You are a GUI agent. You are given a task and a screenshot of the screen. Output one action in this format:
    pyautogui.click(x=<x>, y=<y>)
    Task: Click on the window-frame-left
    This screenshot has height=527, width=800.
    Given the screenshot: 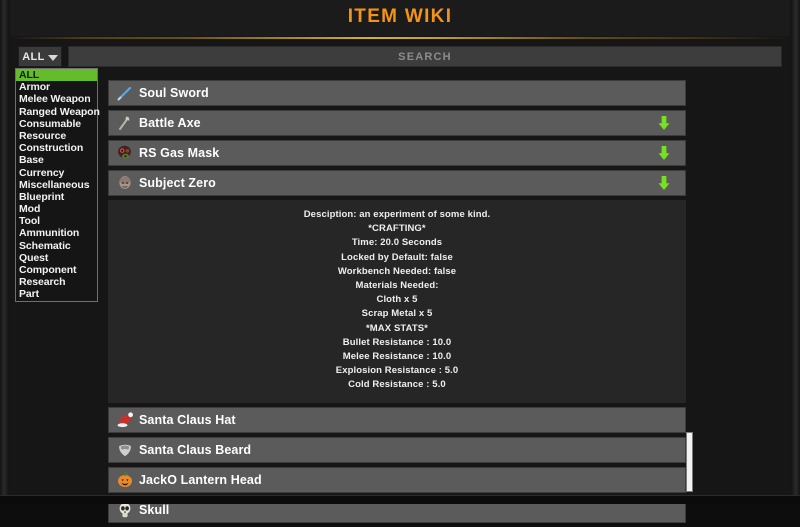 What is the action you would take?
    pyautogui.click(x=5, y=252)
    